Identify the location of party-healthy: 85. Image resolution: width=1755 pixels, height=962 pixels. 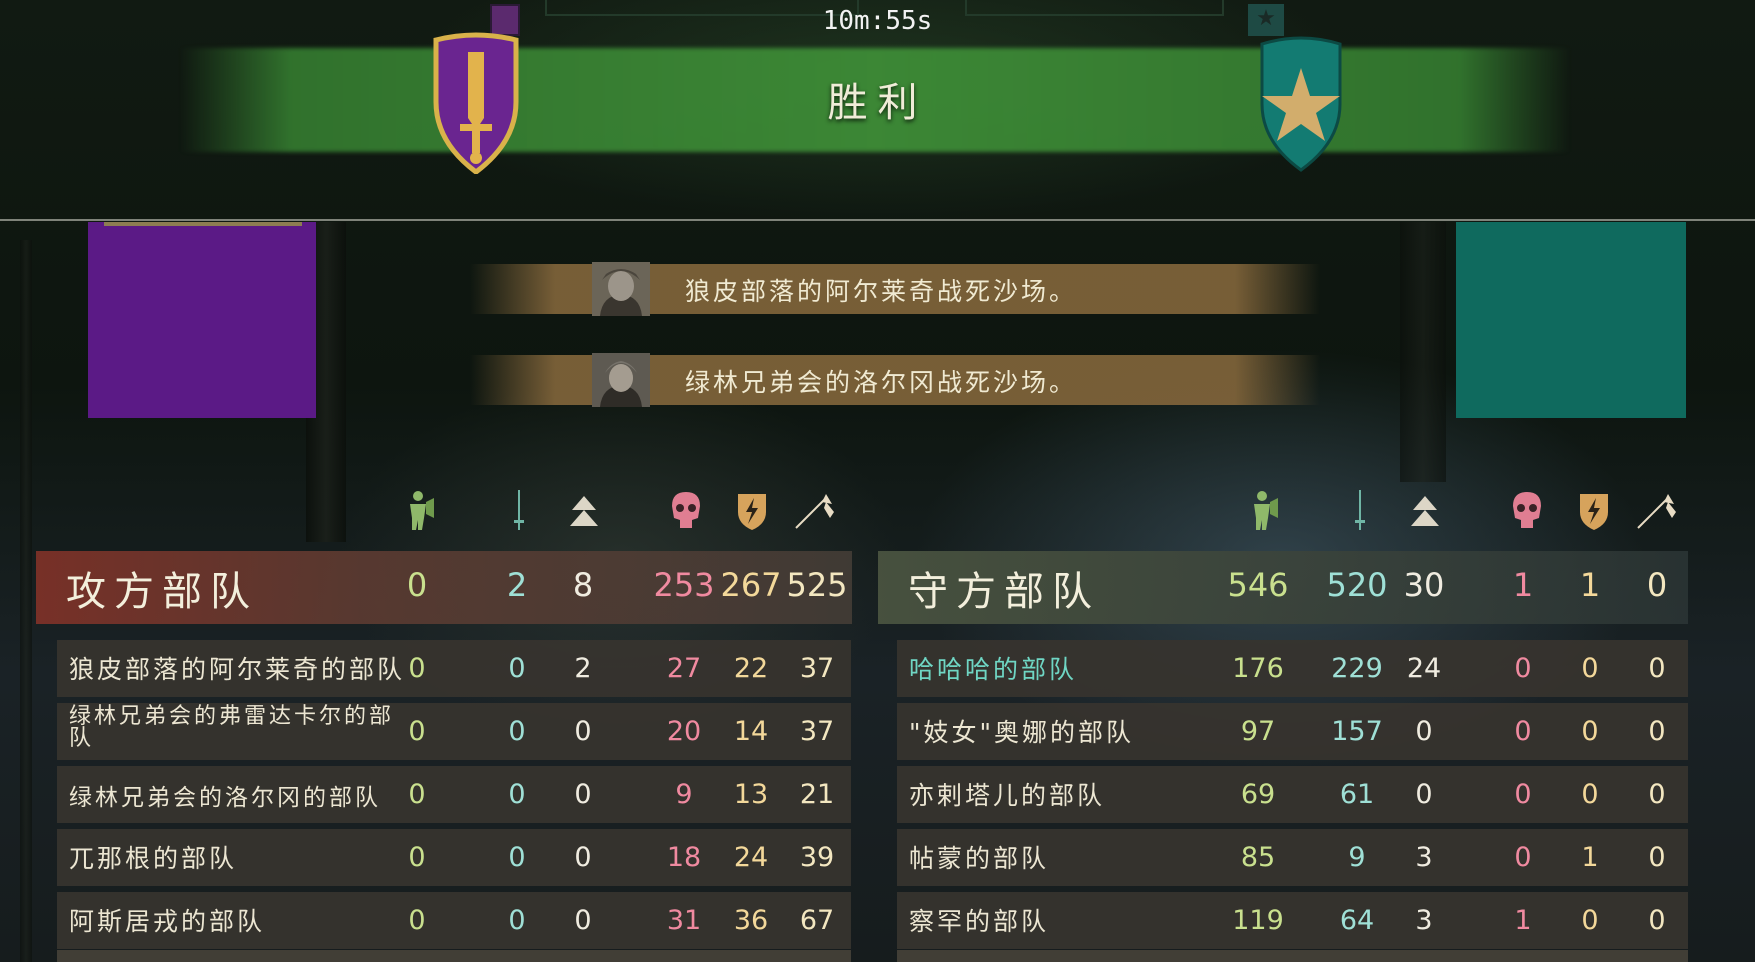
(1258, 857).